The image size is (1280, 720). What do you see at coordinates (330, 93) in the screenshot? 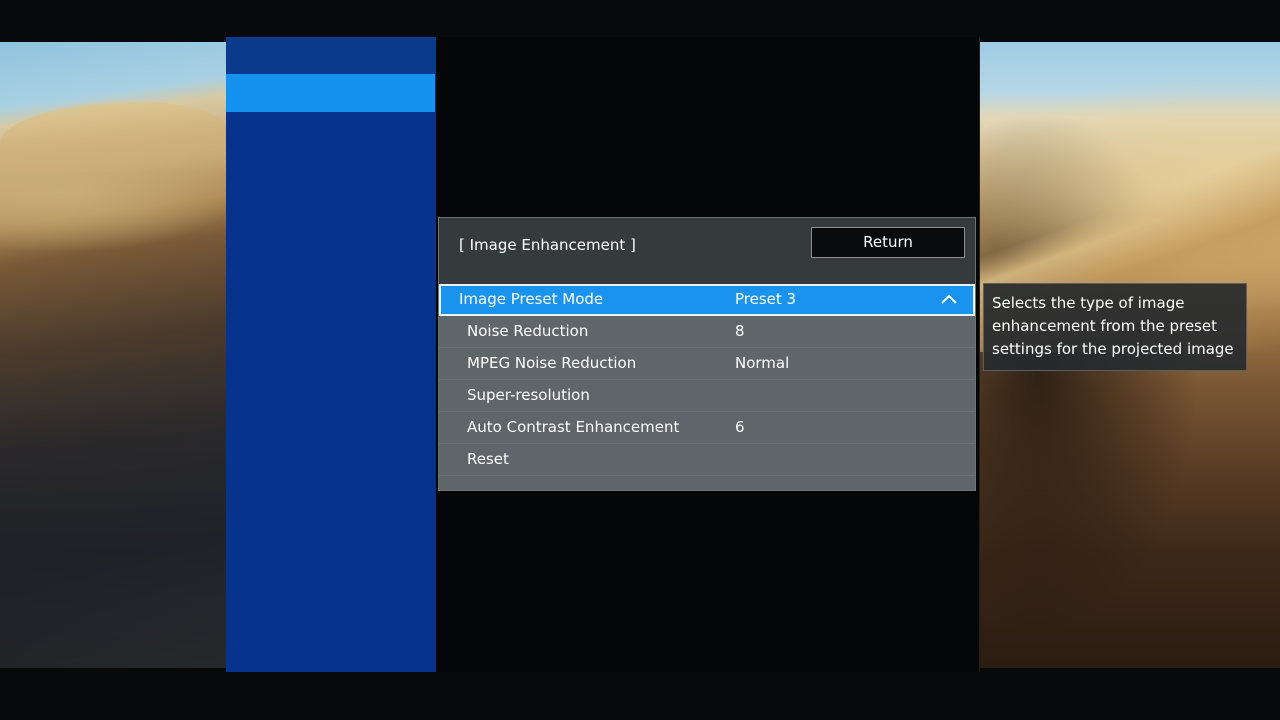
I see `sidebar-item-selected` at bounding box center [330, 93].